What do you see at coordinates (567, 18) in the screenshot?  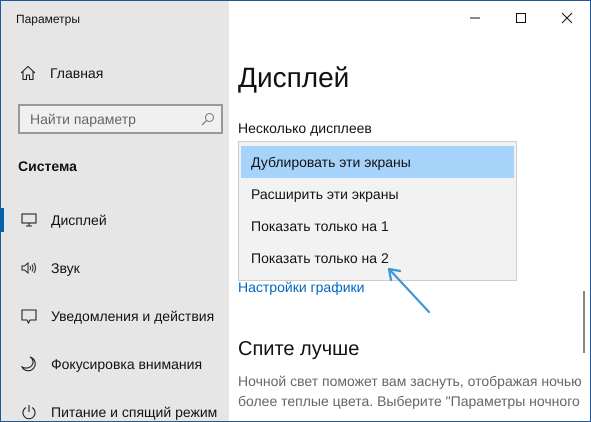 I see `close-icon` at bounding box center [567, 18].